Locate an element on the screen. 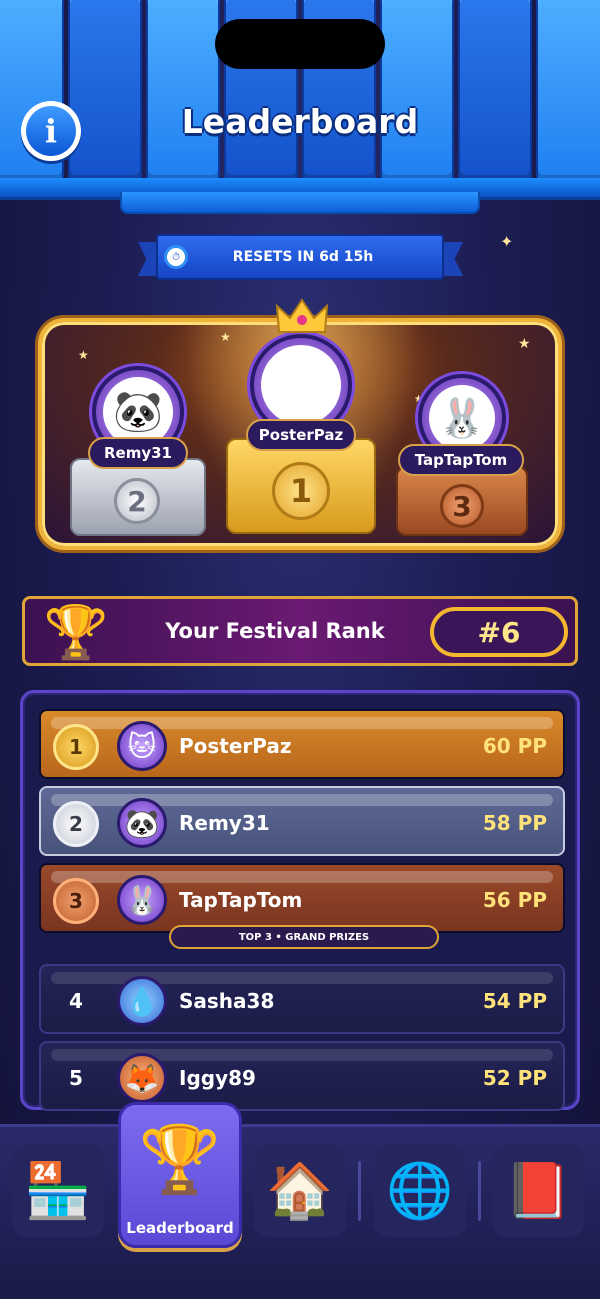  shop-stall-icon: 🏪 is located at coordinates (58, 1190).